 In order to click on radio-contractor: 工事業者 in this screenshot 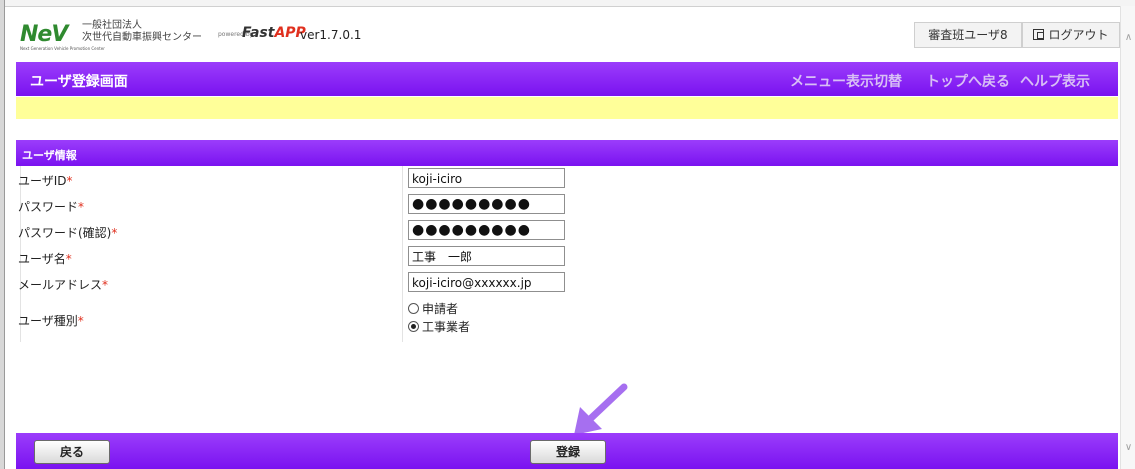, I will do `click(439, 326)`.